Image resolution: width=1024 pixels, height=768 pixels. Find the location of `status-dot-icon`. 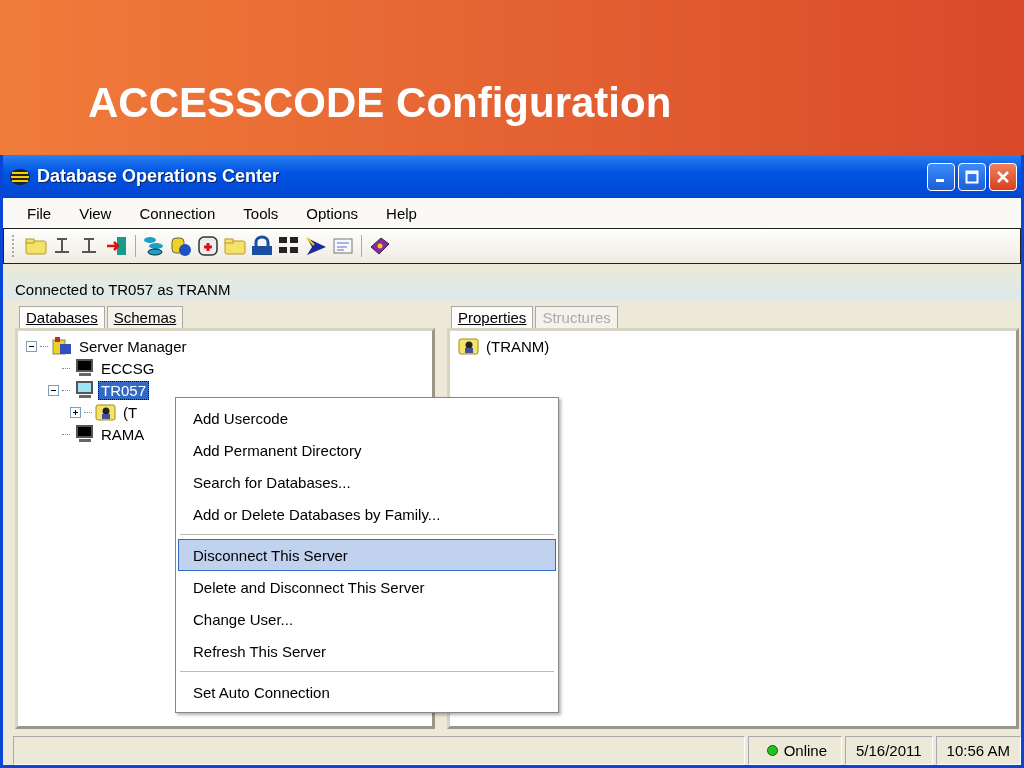

status-dot-icon is located at coordinates (772, 750).